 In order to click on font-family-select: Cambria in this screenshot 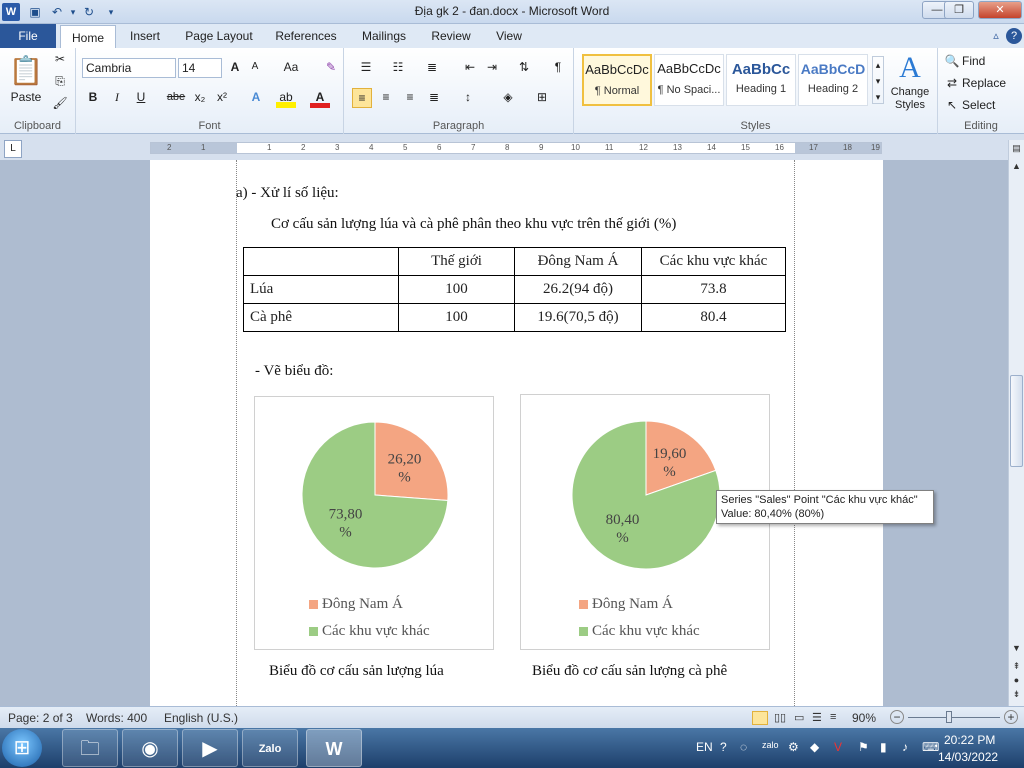, I will do `click(129, 68)`.